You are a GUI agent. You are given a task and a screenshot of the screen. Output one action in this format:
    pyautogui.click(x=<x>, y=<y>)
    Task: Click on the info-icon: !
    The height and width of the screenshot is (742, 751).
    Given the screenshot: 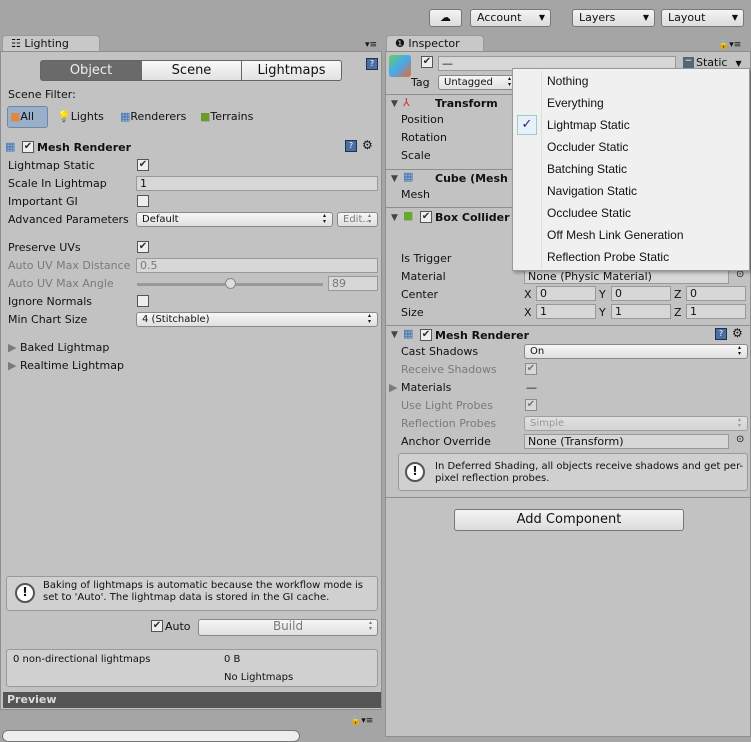 What is the action you would take?
    pyautogui.click(x=25, y=593)
    